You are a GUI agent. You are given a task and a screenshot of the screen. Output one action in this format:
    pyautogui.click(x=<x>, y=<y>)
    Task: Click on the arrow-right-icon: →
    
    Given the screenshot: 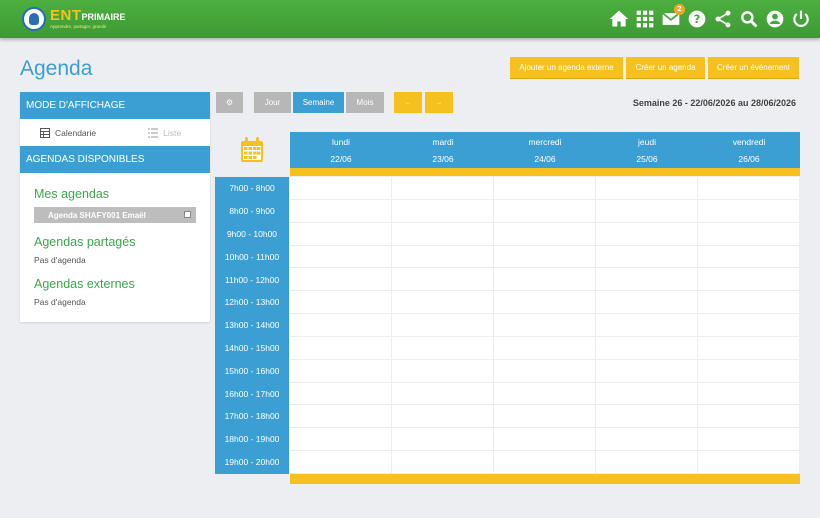 What is the action you would take?
    pyautogui.click(x=439, y=102)
    